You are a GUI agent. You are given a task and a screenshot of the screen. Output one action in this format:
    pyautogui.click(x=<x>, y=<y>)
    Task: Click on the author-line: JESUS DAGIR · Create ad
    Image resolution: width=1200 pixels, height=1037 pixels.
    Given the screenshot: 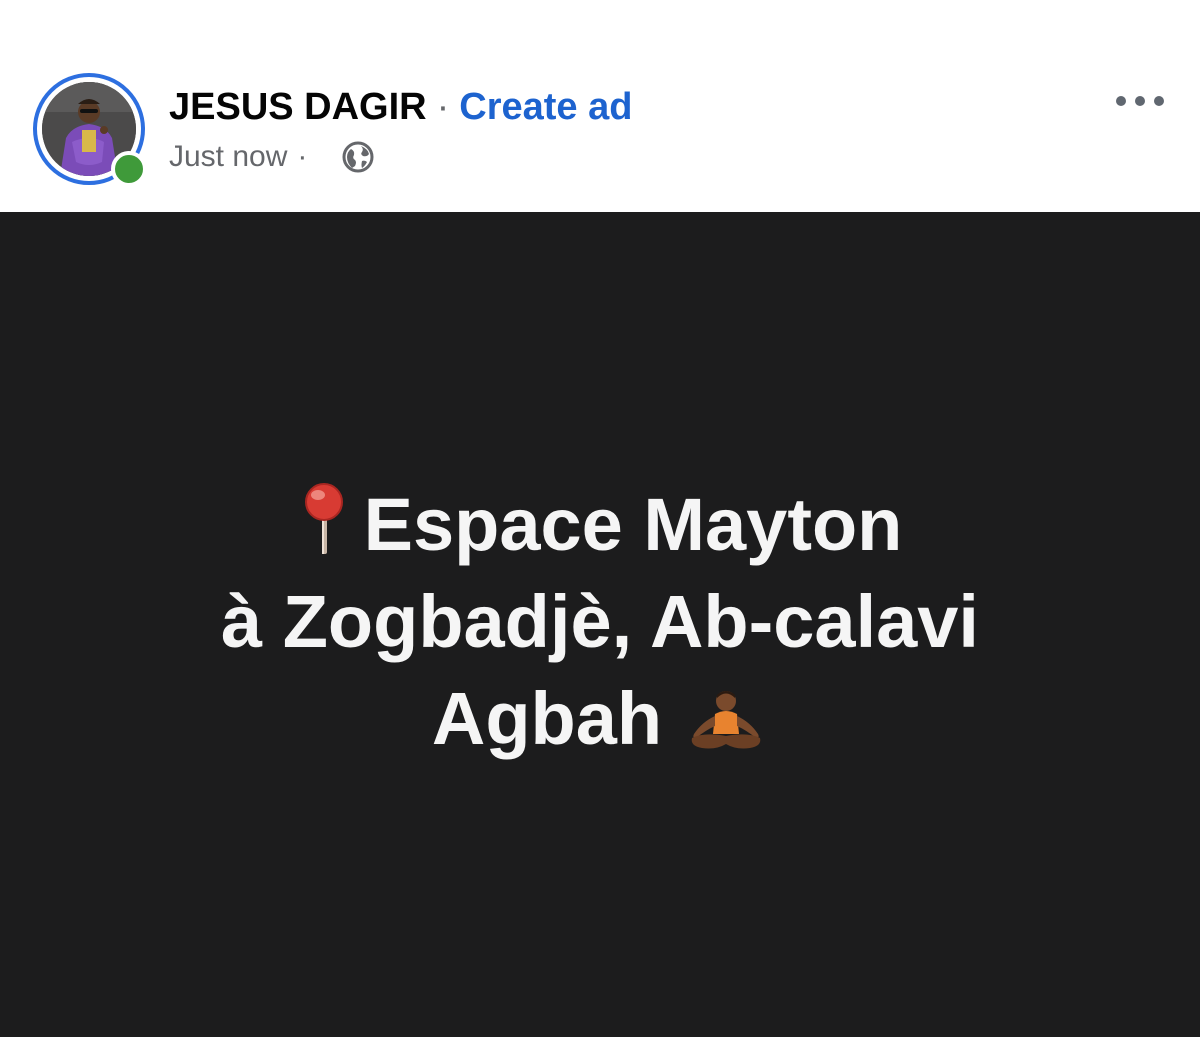 What is the action you would take?
    pyautogui.click(x=400, y=107)
    